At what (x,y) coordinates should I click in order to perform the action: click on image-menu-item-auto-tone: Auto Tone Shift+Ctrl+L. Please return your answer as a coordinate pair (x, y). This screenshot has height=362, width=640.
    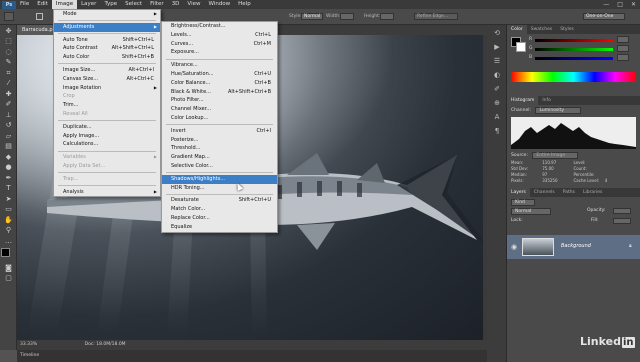
    Looking at the image, I should click on (107, 40).